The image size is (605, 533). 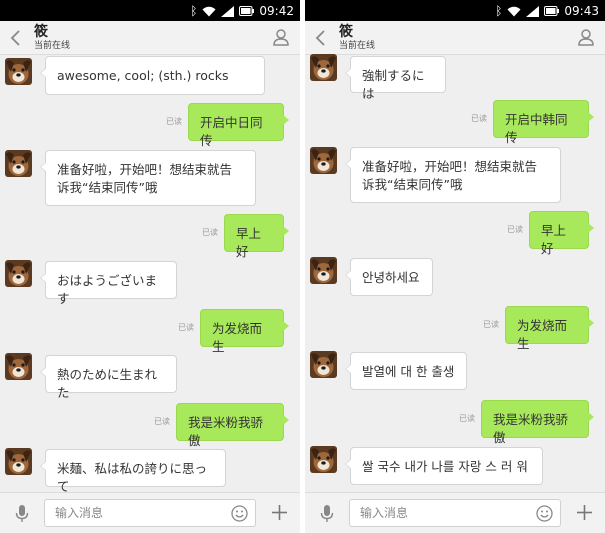 I want to click on incoming-message: 안녕하세요, so click(x=389, y=277).